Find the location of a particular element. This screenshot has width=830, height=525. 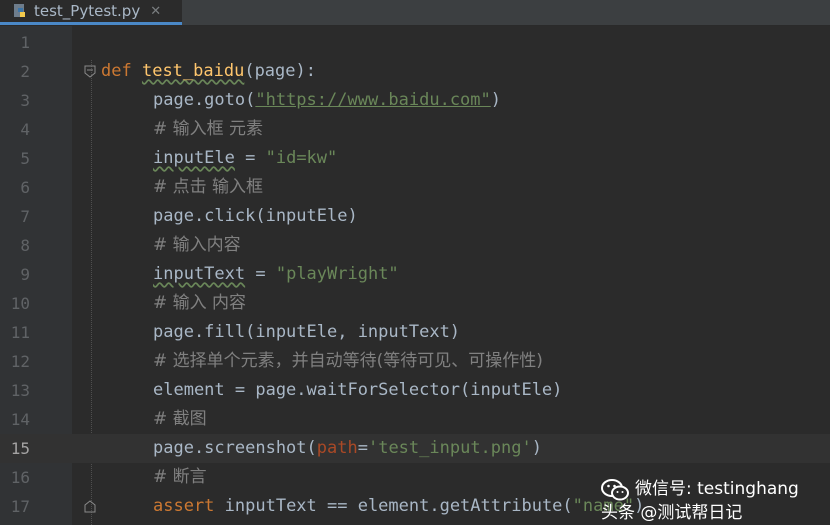

keyword-argument: path is located at coordinates (337, 448).